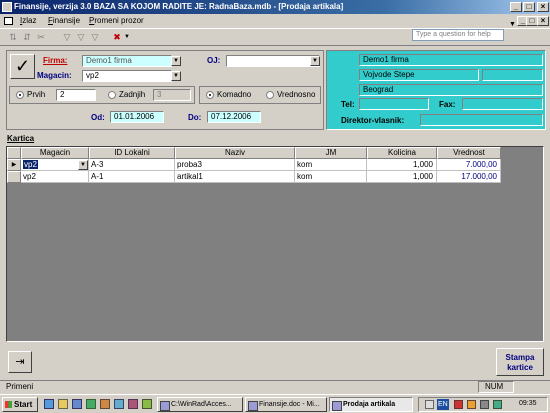  I want to click on table-row-1-kolicina: 1,000, so click(402, 165).